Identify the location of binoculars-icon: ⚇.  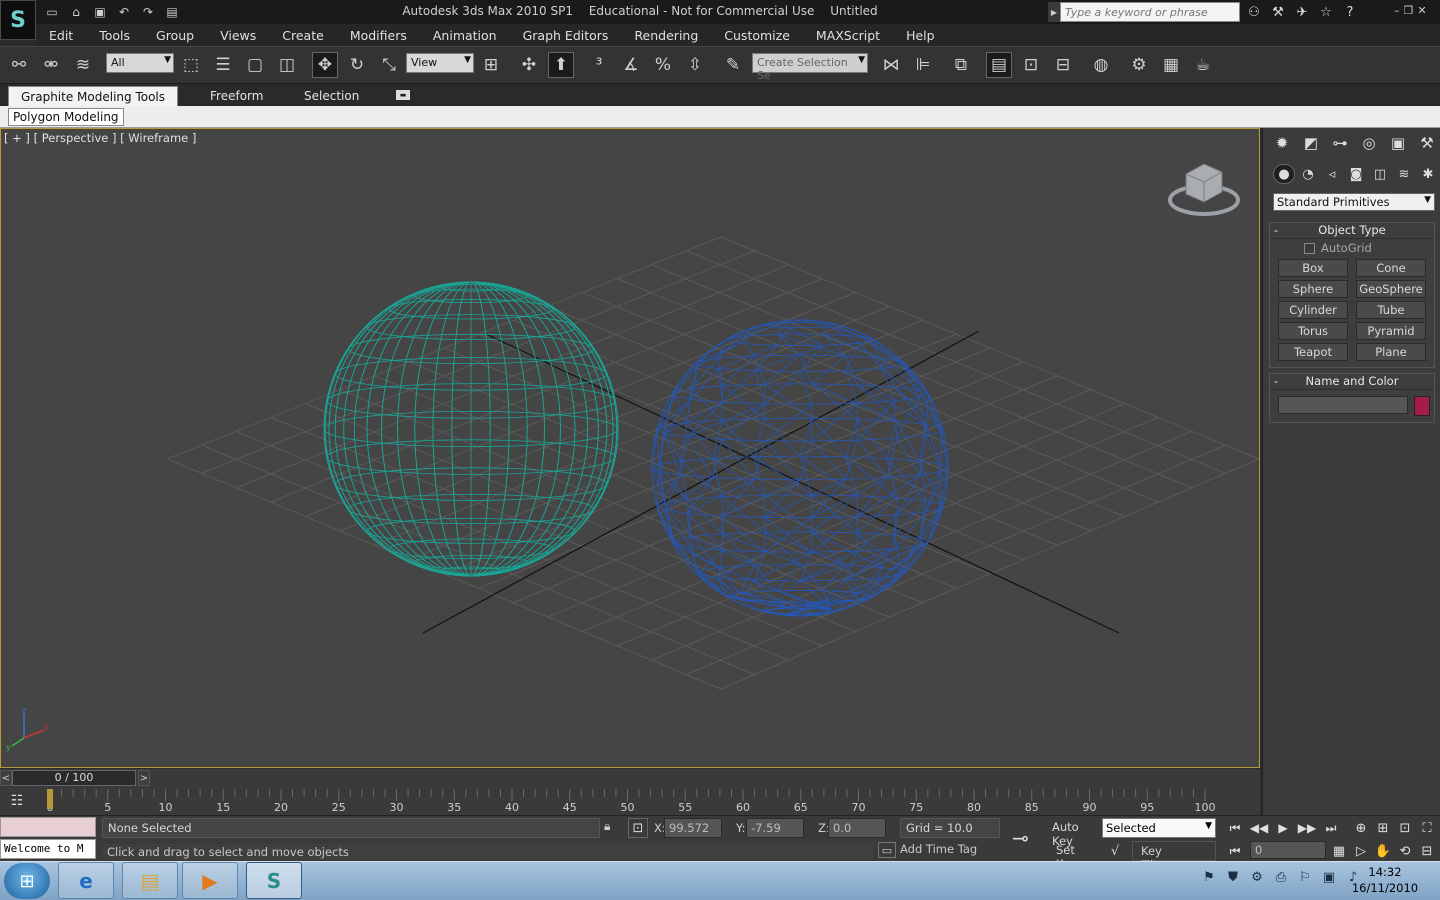
(1254, 12).